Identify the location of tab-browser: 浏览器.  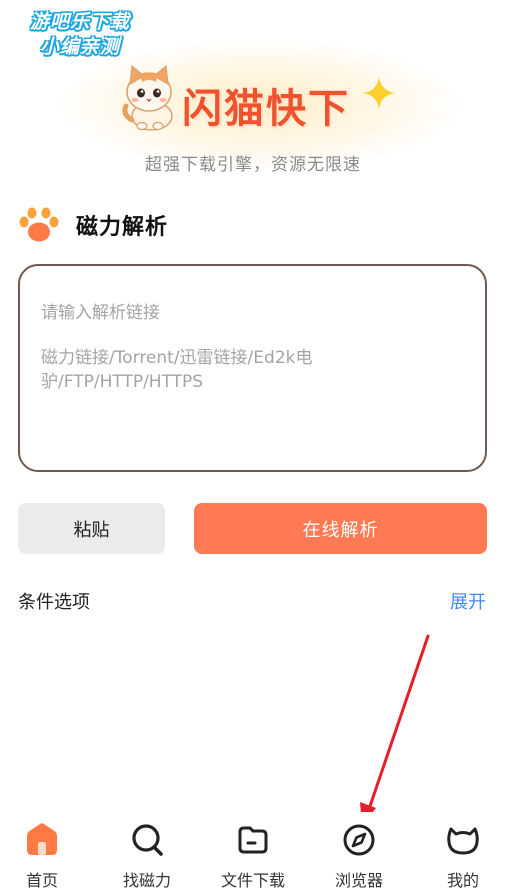
(359, 854).